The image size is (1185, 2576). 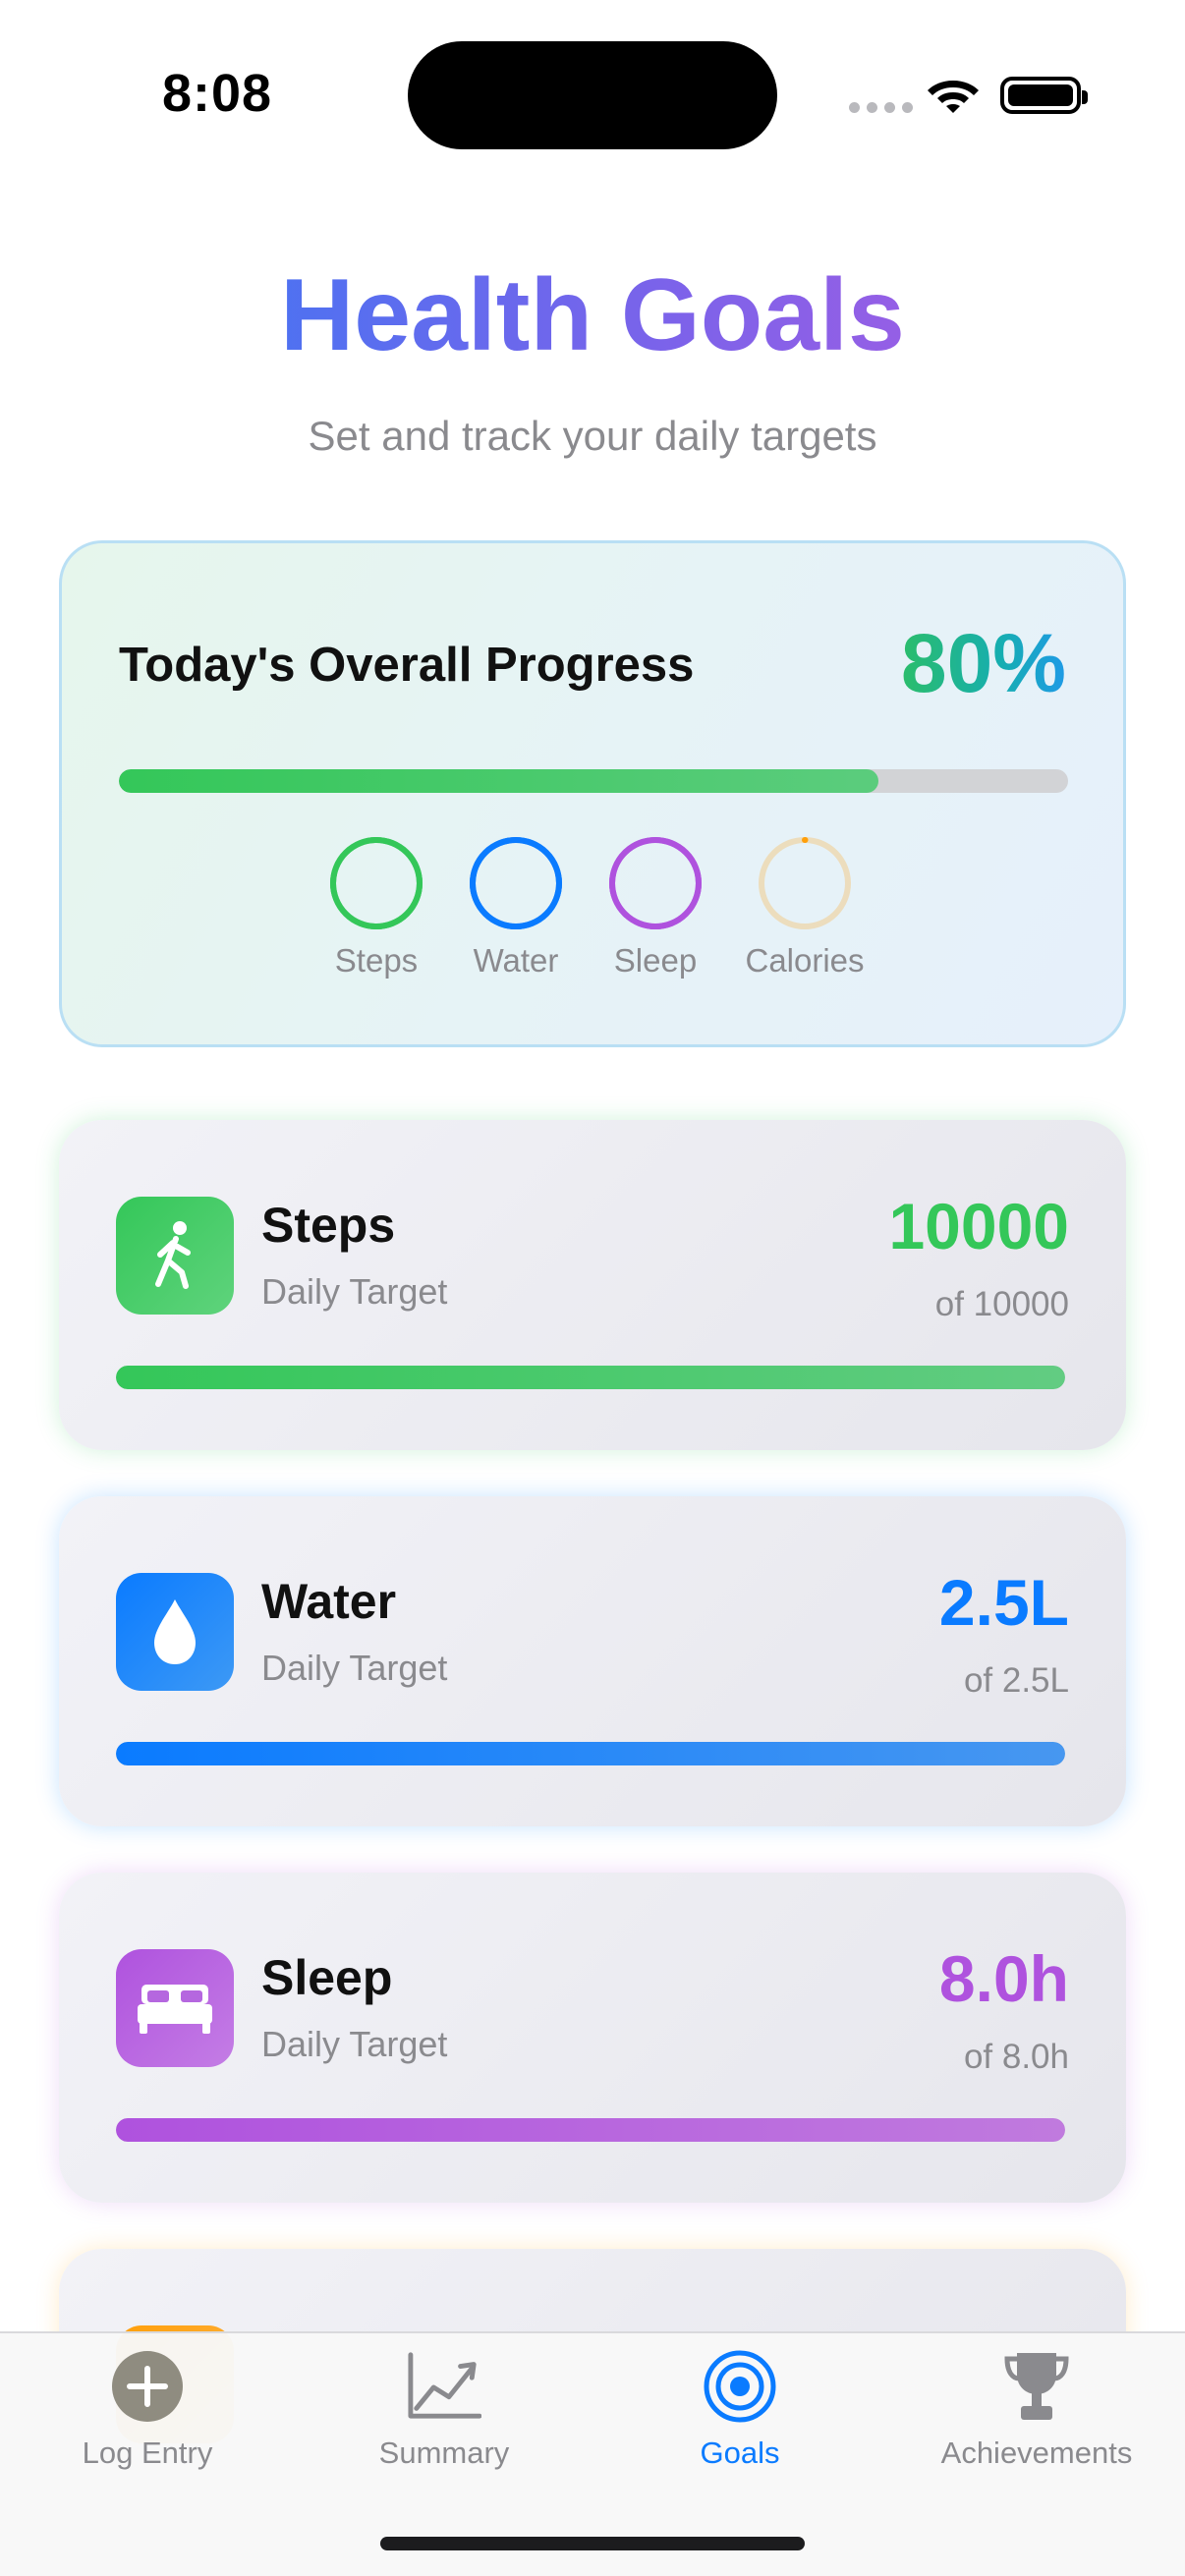 What do you see at coordinates (592, 315) in the screenshot?
I see `page-title: Health Goals` at bounding box center [592, 315].